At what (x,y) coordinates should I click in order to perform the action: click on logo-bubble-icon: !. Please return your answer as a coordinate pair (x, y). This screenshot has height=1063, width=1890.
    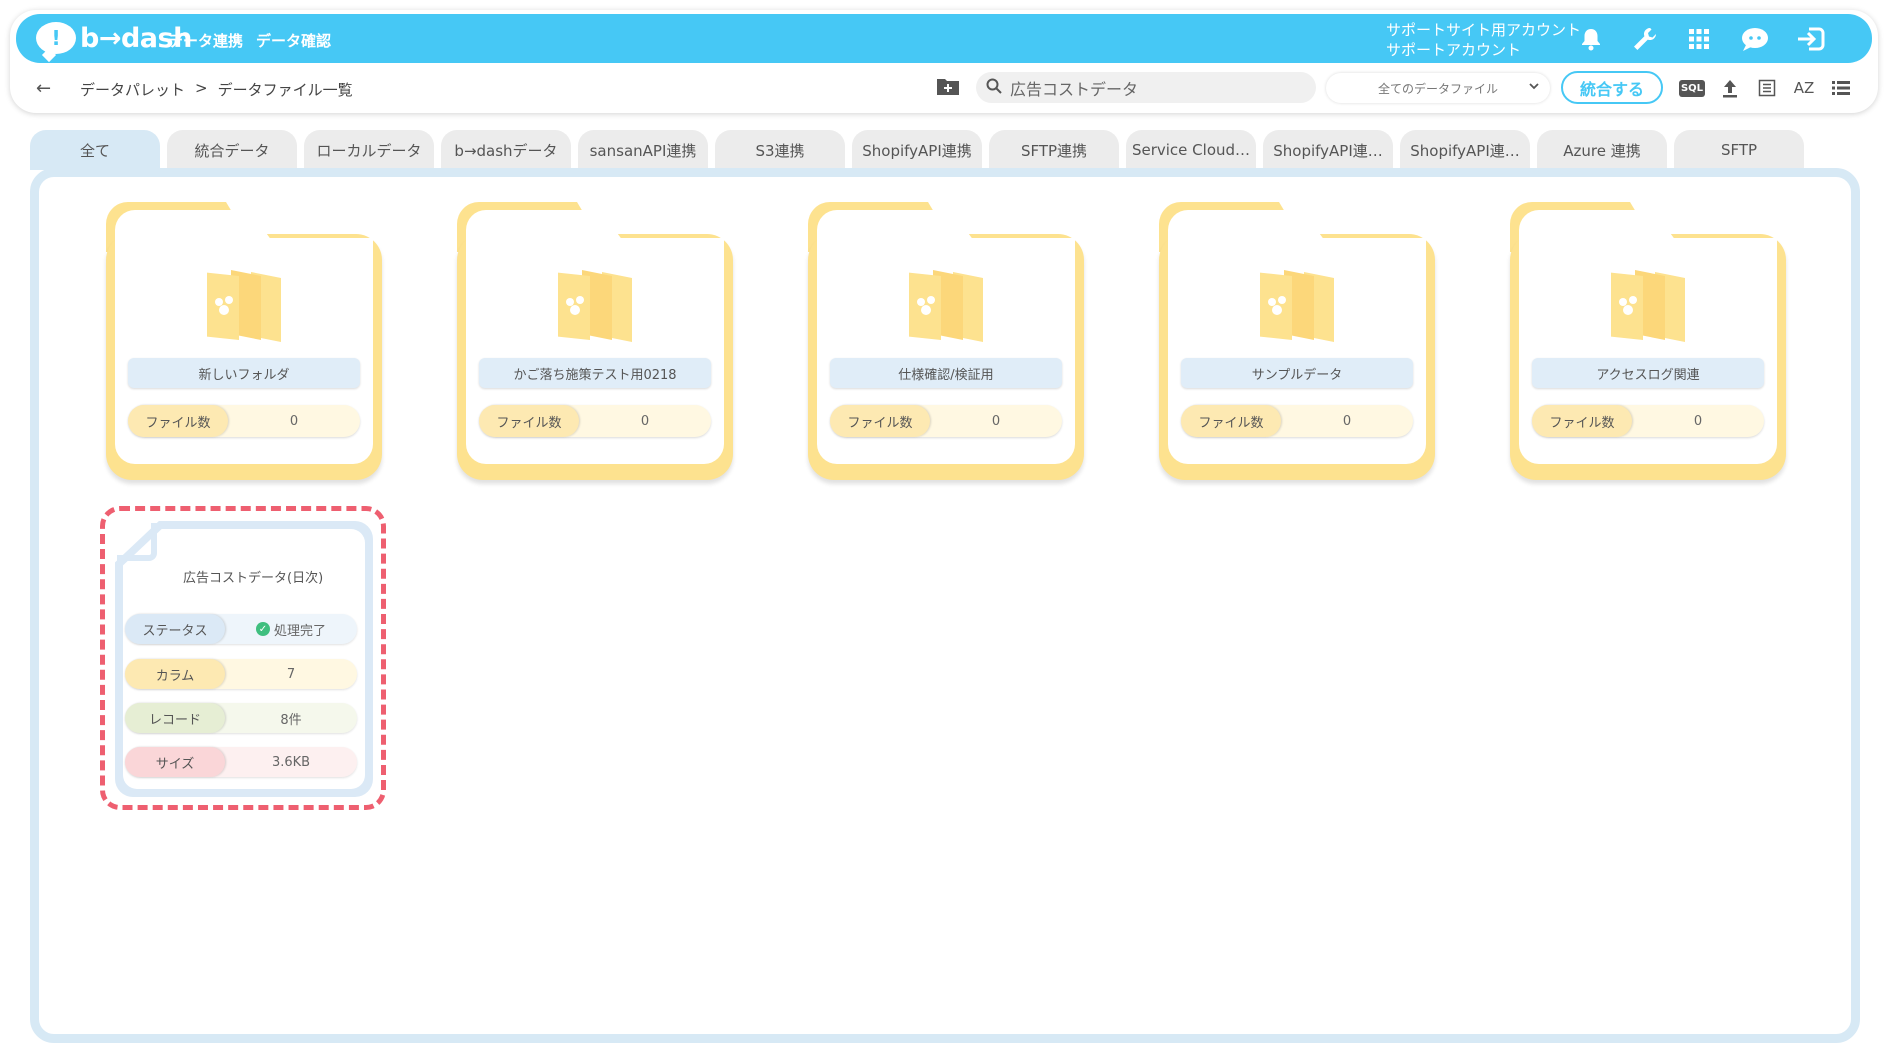
    Looking at the image, I should click on (56, 38).